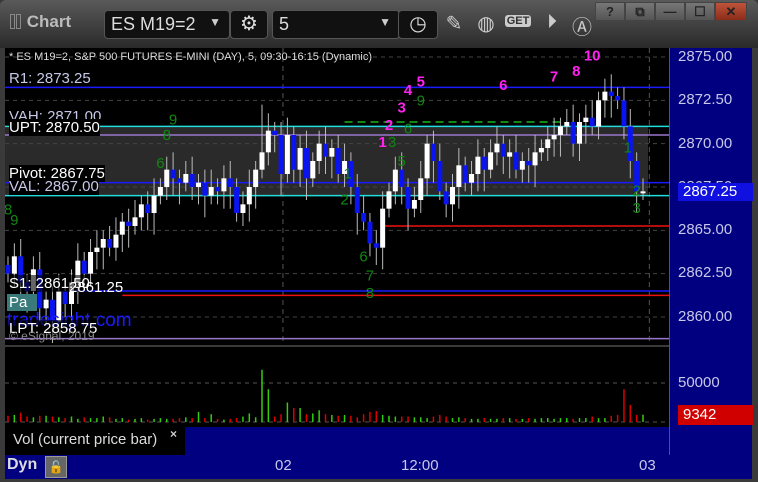 The image size is (758, 482). I want to click on r1-label: R1: 2873.25, so click(50, 78).